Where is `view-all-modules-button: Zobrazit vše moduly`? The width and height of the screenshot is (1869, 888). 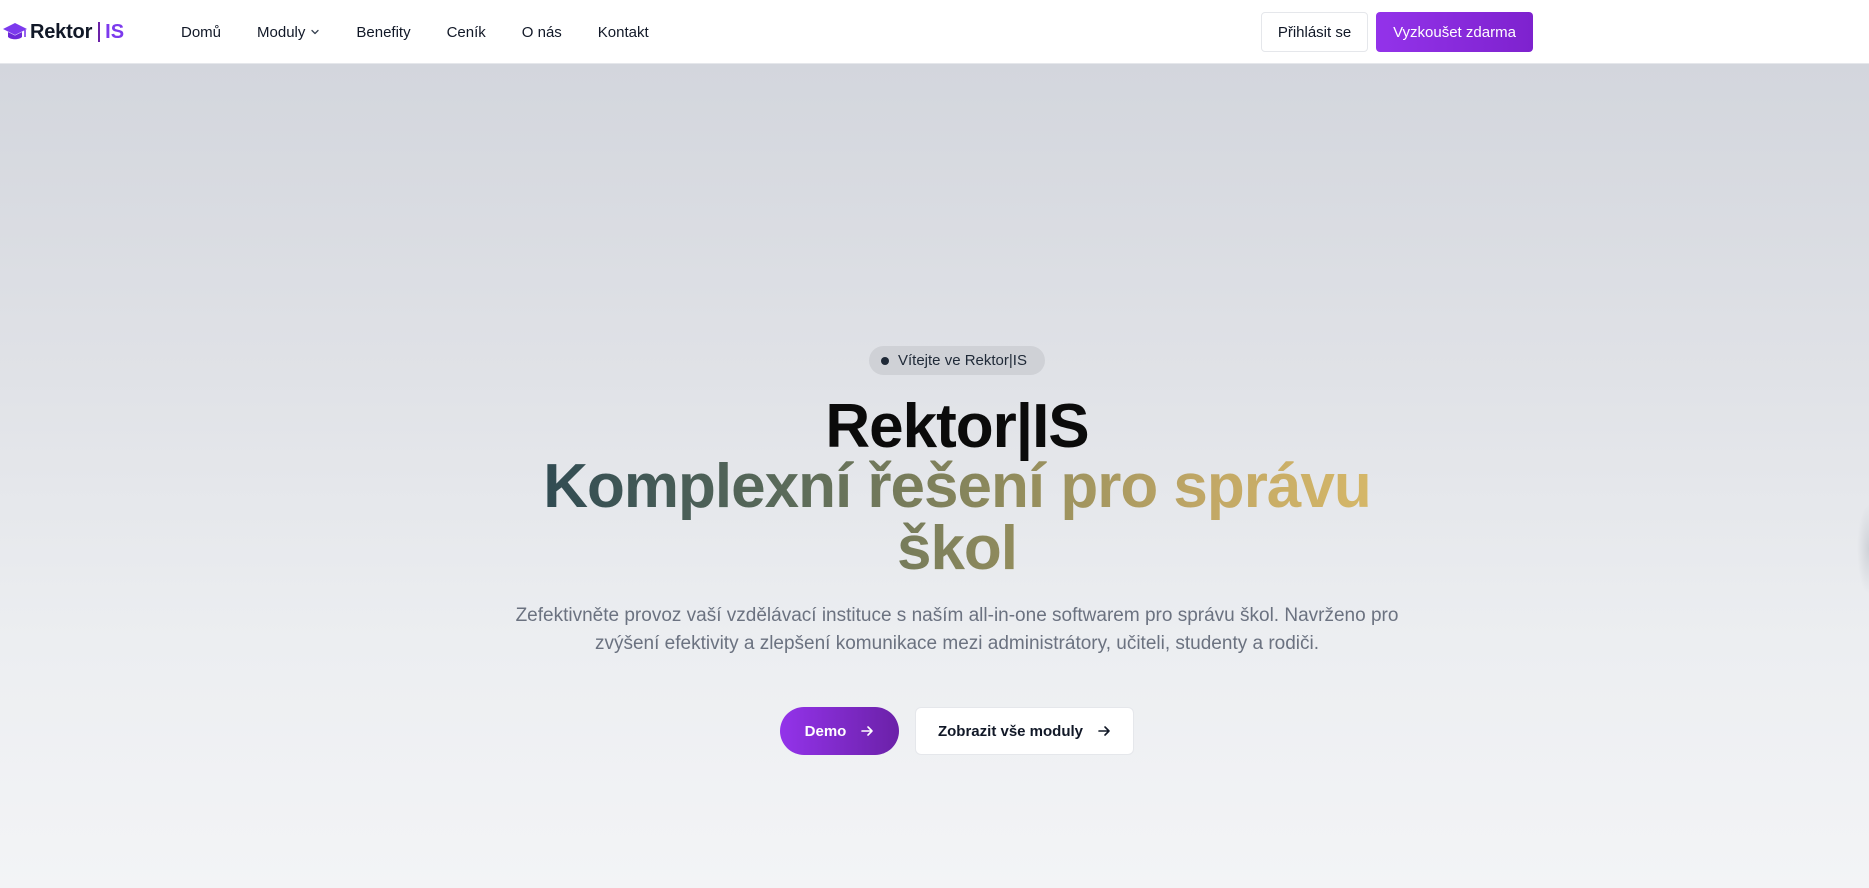 view-all-modules-button: Zobrazit vše moduly is located at coordinates (1024, 731).